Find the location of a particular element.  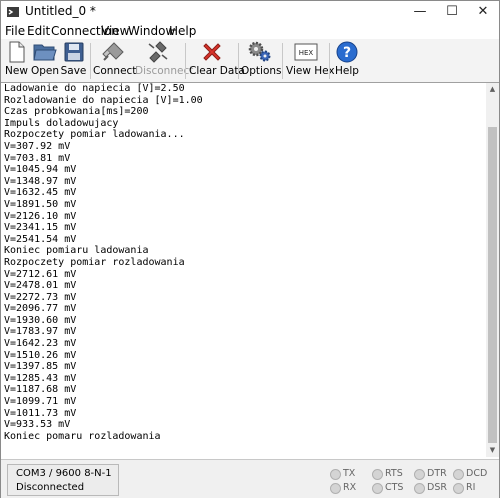

terminal-line: V=1187.68 mV is located at coordinates (40, 390).